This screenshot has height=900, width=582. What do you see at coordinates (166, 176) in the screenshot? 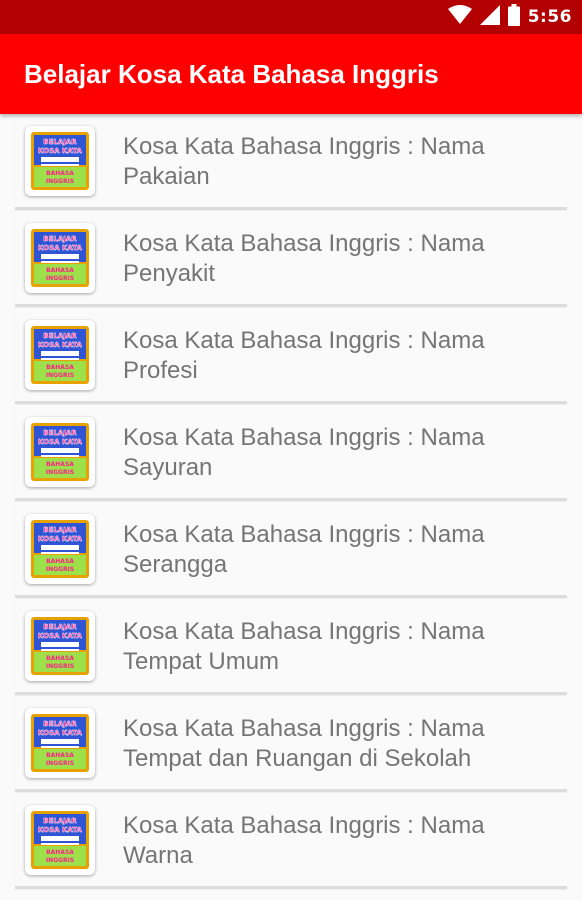
I see `item-label-line2: Pakaian` at bounding box center [166, 176].